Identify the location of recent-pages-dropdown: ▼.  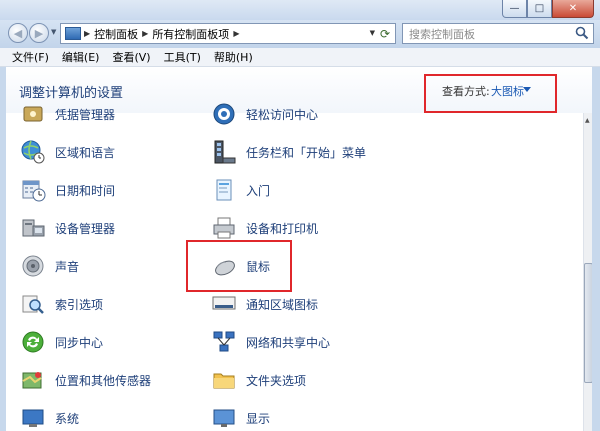
(53, 32).